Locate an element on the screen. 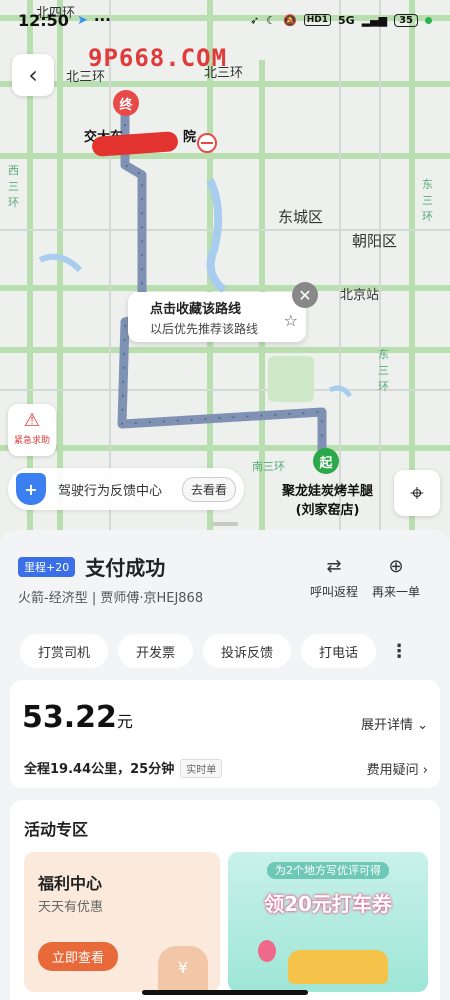 The image size is (450, 1000). balloon-icon is located at coordinates (267, 951).